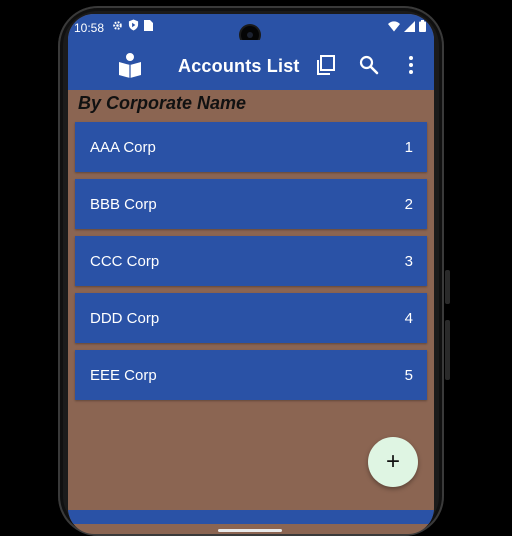 The width and height of the screenshot is (512, 536). I want to click on wifi-icon, so click(394, 25).